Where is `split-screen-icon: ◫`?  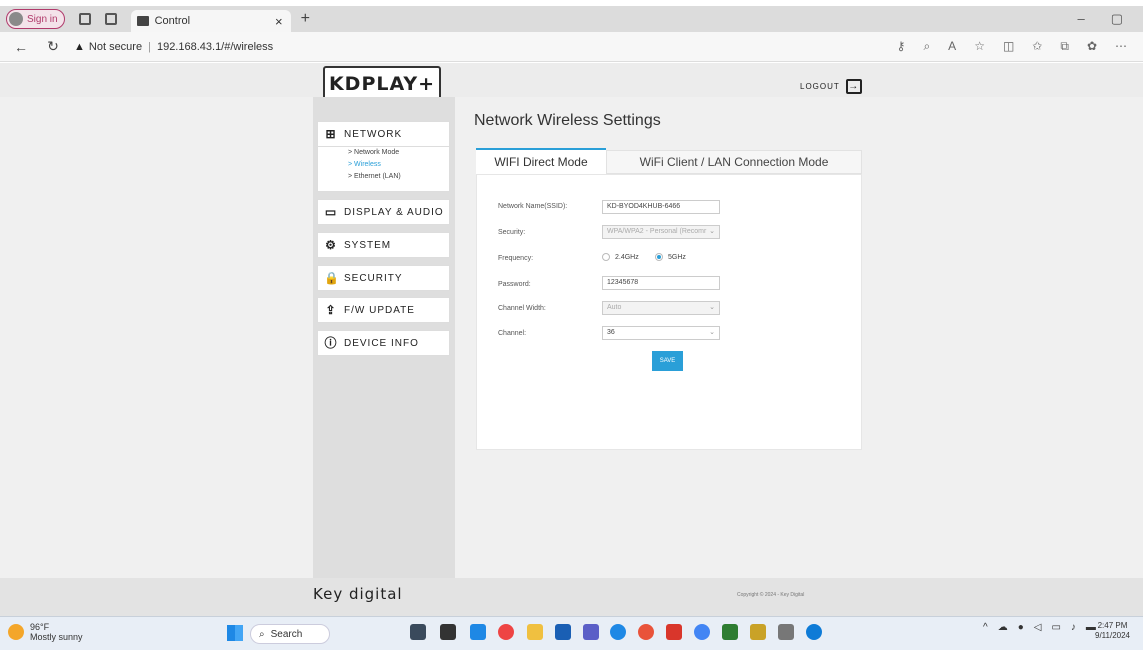
split-screen-icon: ◫ is located at coordinates (1008, 46).